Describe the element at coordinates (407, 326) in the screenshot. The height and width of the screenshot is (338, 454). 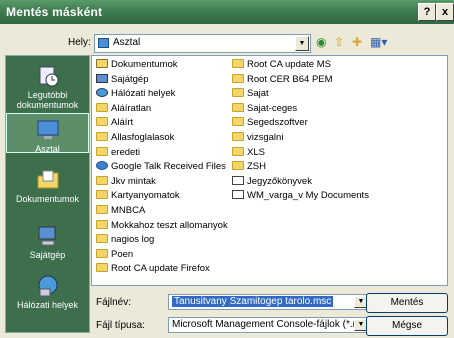
I see `cancel-button: Mégse` at that location.